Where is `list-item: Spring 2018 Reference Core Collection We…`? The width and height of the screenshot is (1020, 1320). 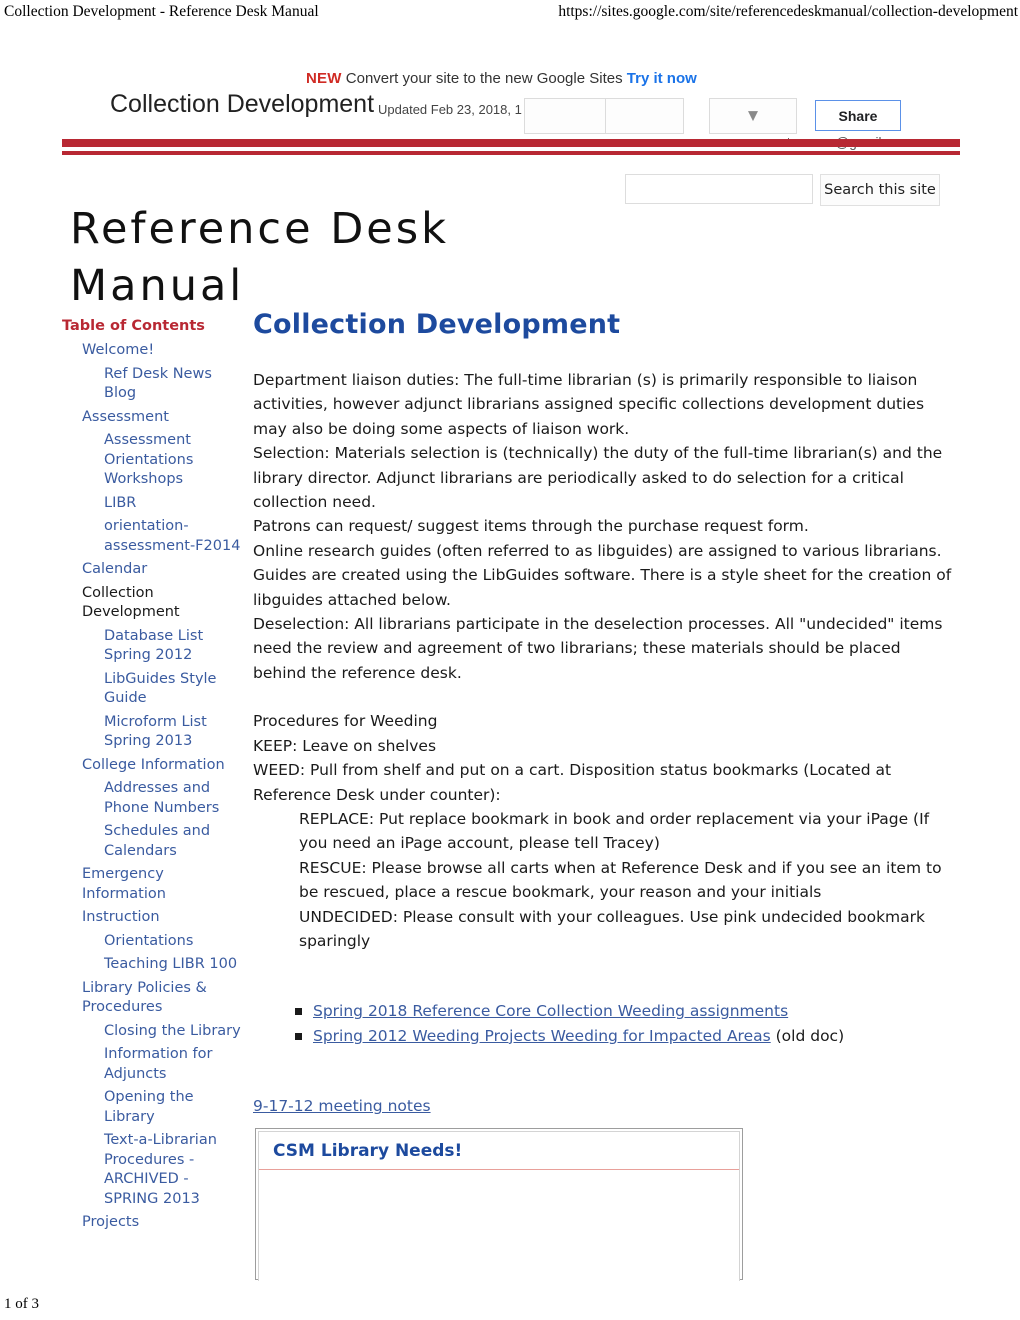 list-item: Spring 2018 Reference Core Collection We… is located at coordinates (624, 1011).